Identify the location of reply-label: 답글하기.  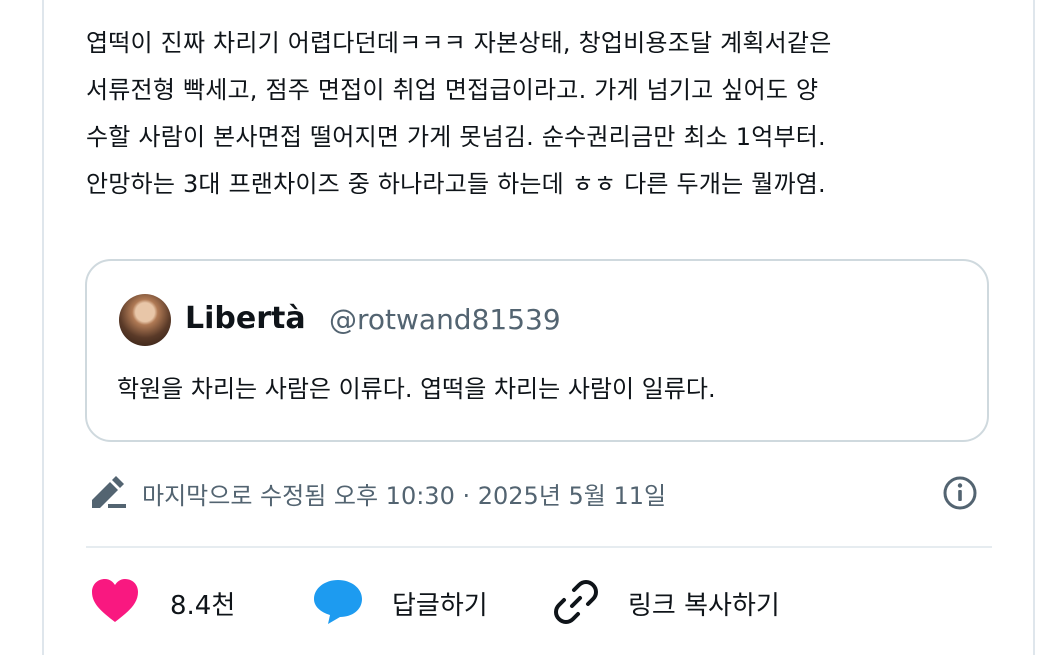
(440, 606).